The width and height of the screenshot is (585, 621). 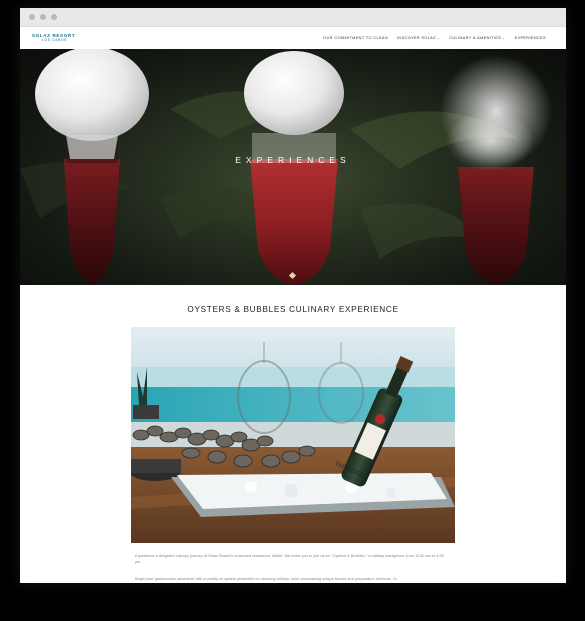 What do you see at coordinates (293, 309) in the screenshot?
I see `article-title: OYSTERS & BUBBLES CULINARY EXPERIENCE` at bounding box center [293, 309].